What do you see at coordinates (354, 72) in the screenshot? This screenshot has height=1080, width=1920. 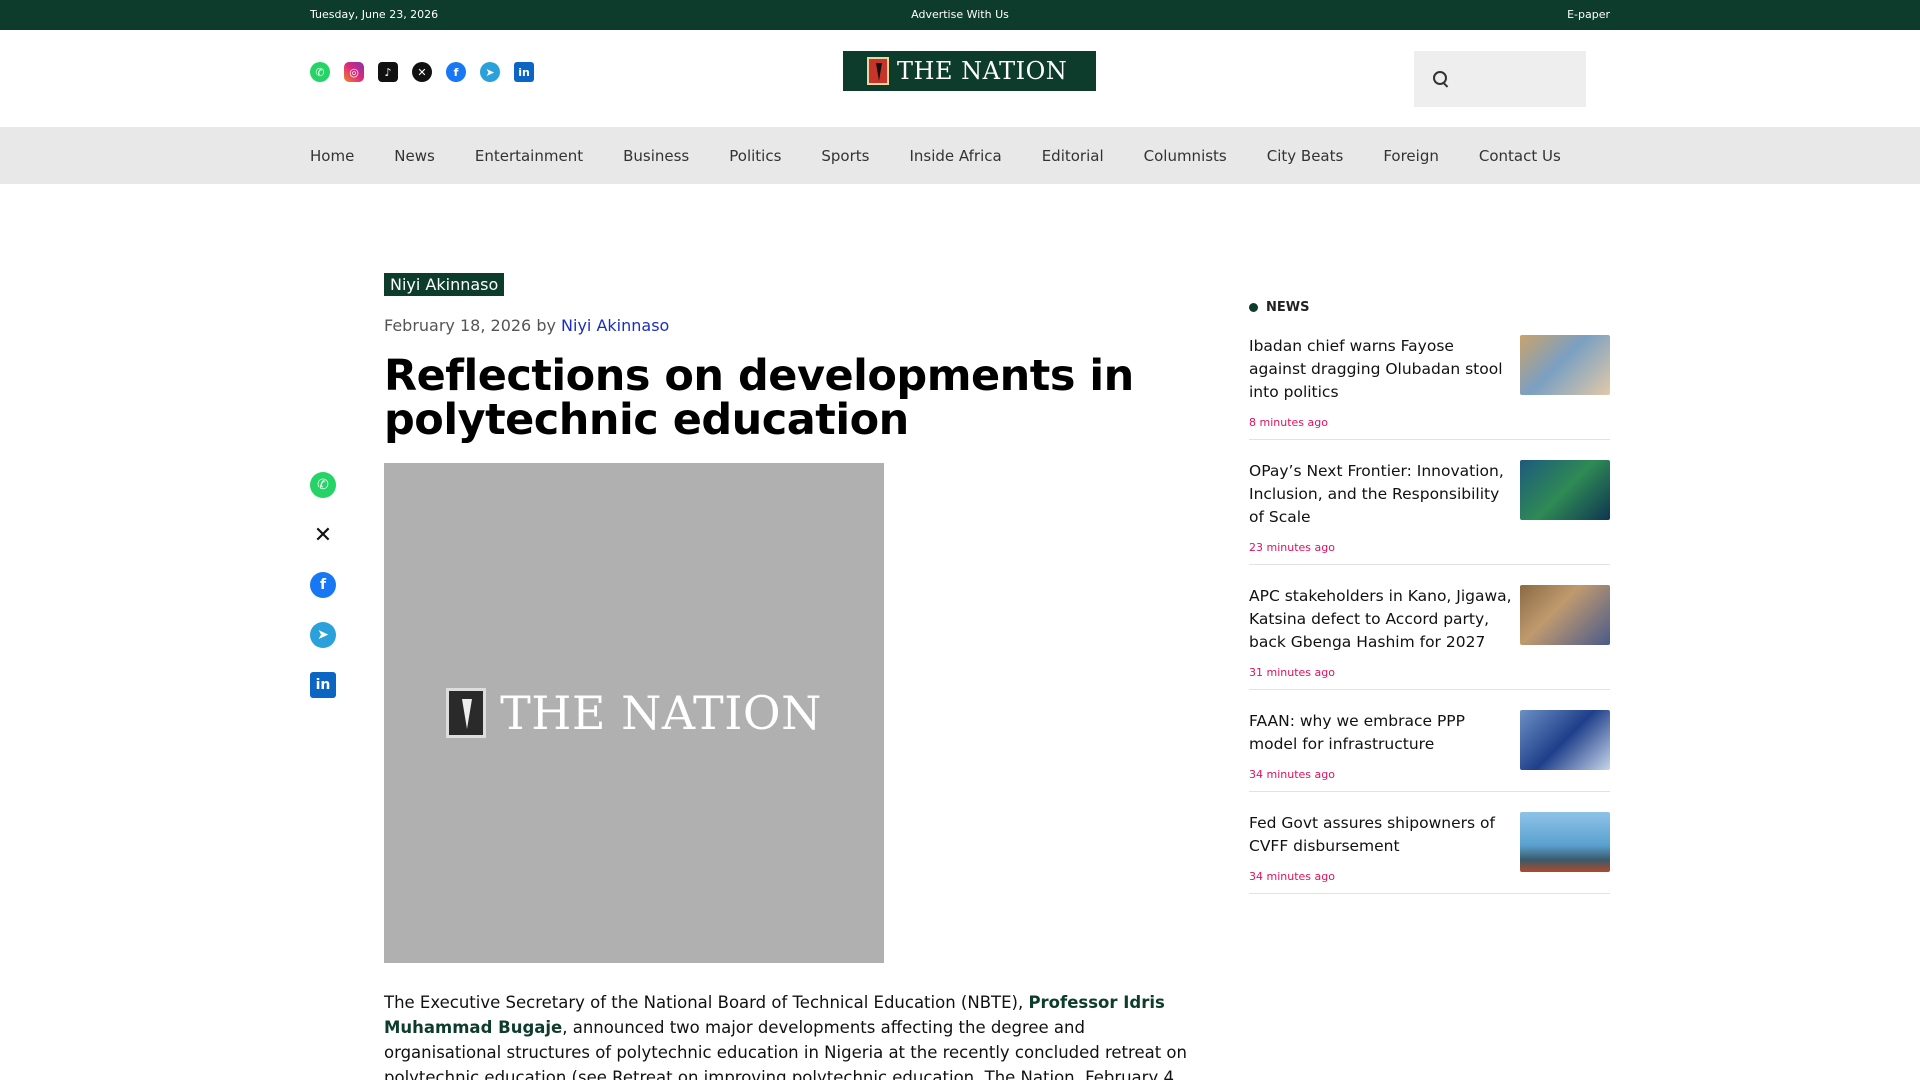 I see `instagram-icon: ◎` at bounding box center [354, 72].